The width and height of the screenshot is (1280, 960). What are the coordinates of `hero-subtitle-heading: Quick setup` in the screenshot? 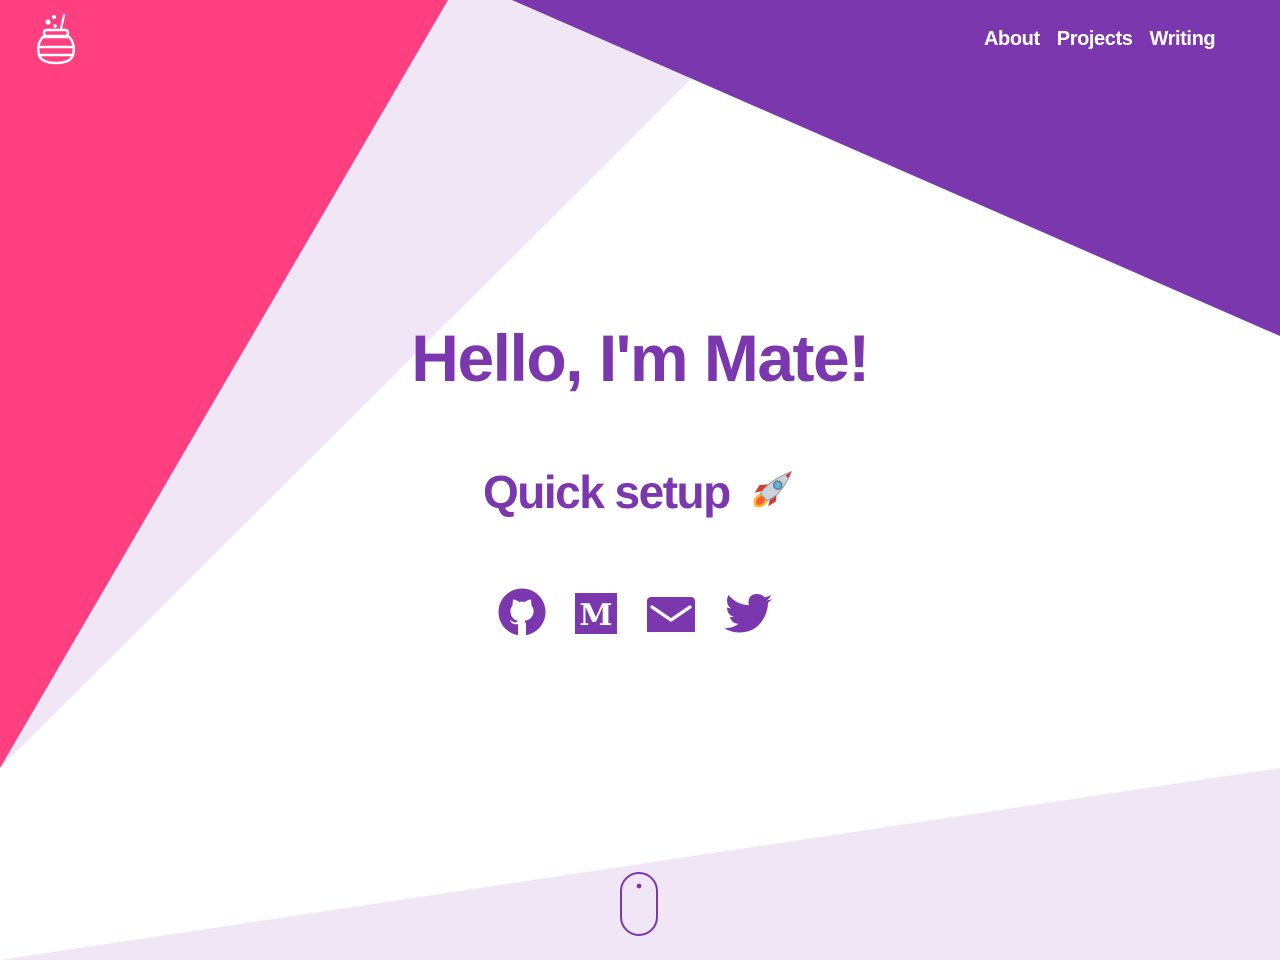 It's located at (640, 495).